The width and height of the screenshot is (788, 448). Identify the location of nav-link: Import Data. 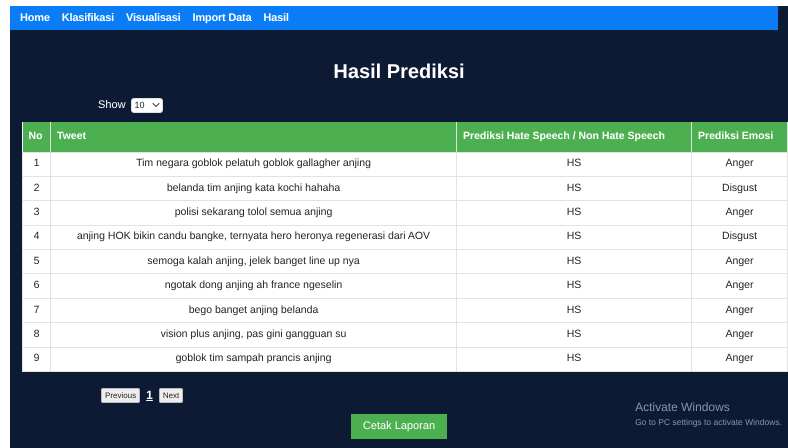
(222, 18).